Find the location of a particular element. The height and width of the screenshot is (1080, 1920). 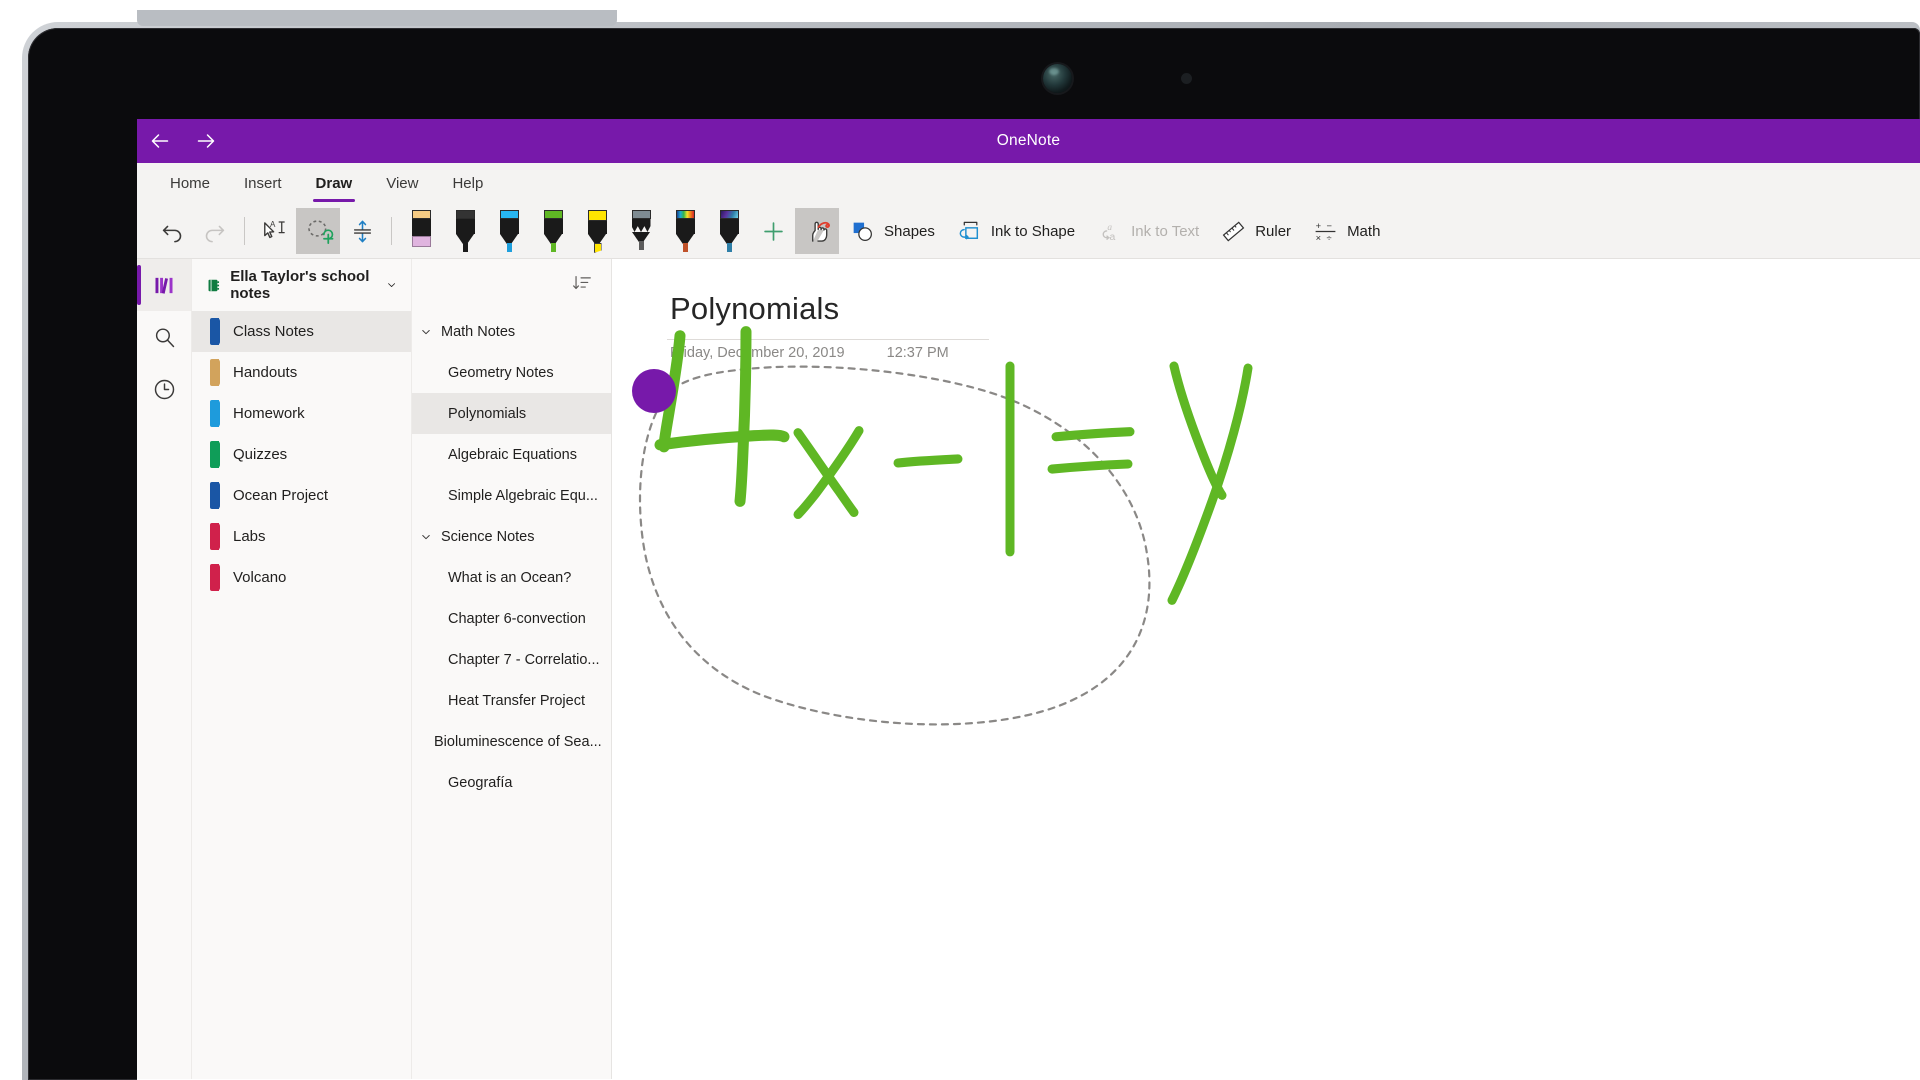

page-row: Heat Transfer Project is located at coordinates (511, 700).